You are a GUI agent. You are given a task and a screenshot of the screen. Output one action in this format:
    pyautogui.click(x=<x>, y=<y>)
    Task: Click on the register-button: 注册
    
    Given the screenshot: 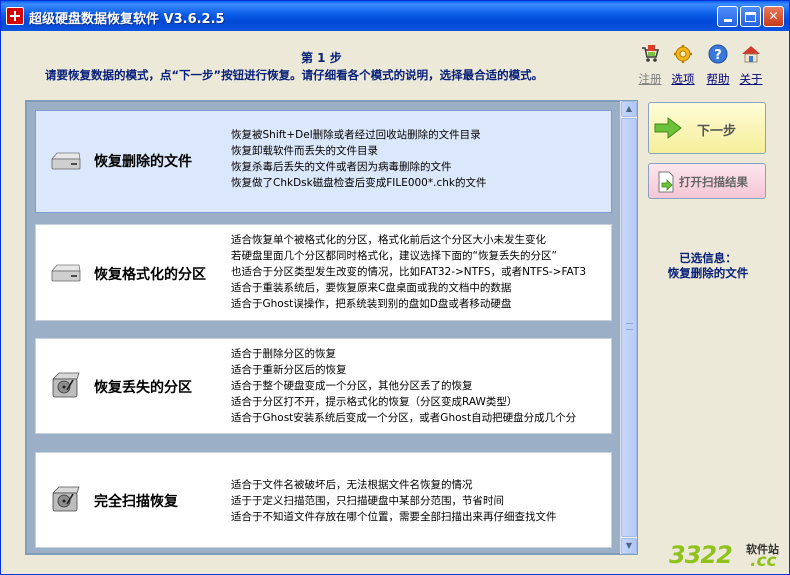 What is the action you would take?
    pyautogui.click(x=650, y=66)
    